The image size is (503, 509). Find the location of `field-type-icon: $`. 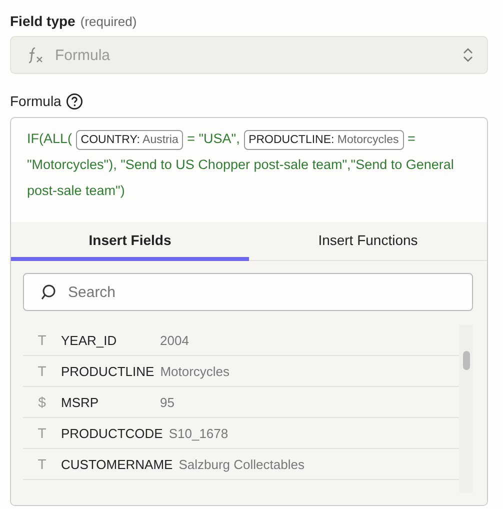

field-type-icon: $ is located at coordinates (42, 402).